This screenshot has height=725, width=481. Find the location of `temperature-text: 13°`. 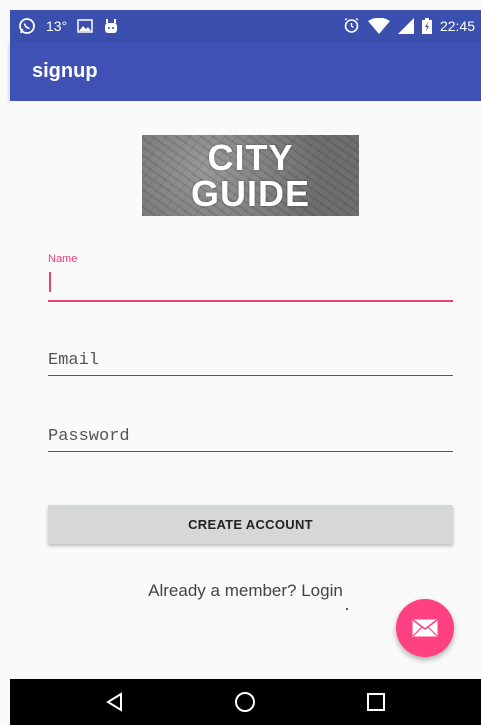

temperature-text: 13° is located at coordinates (57, 25).